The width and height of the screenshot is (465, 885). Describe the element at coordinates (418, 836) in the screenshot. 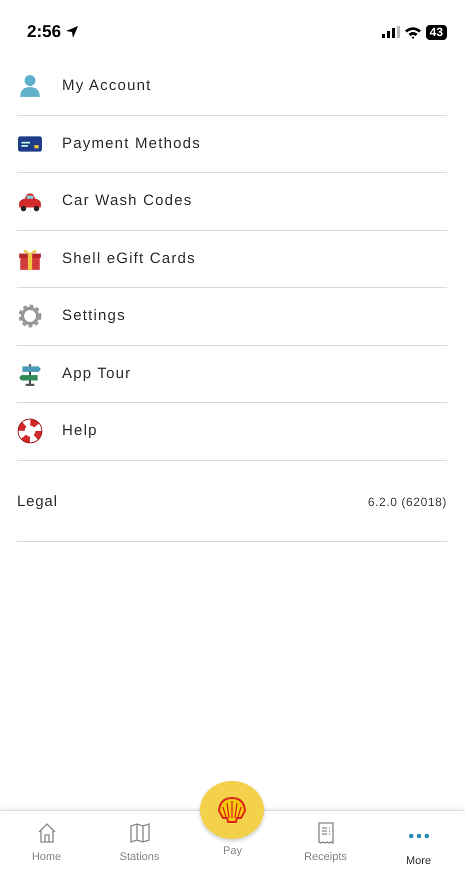

I see `more-icon` at that location.